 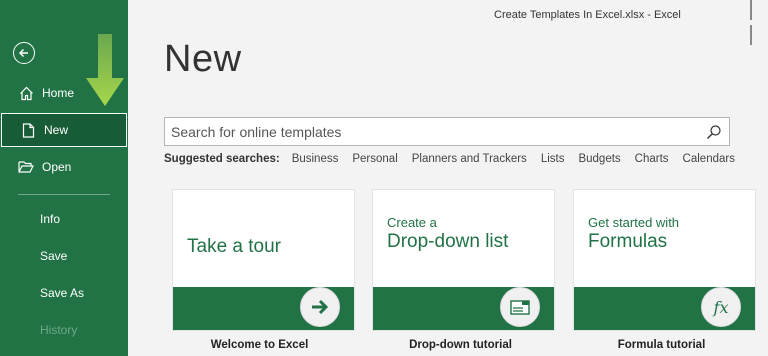 What do you see at coordinates (714, 132) in the screenshot?
I see `search-icon` at bounding box center [714, 132].